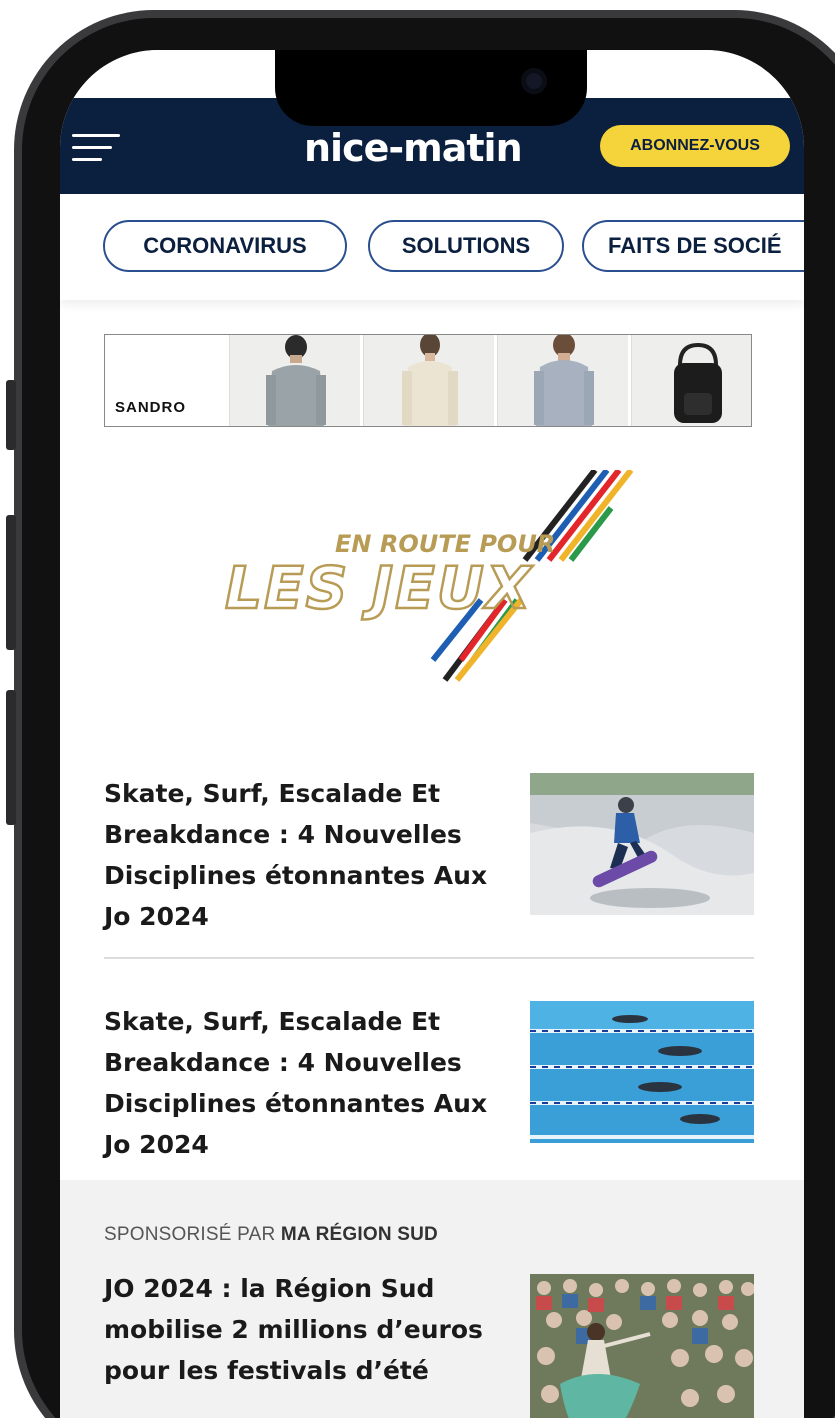 This screenshot has height=1418, width=835. Describe the element at coordinates (431, 88) in the screenshot. I see `notch` at that location.